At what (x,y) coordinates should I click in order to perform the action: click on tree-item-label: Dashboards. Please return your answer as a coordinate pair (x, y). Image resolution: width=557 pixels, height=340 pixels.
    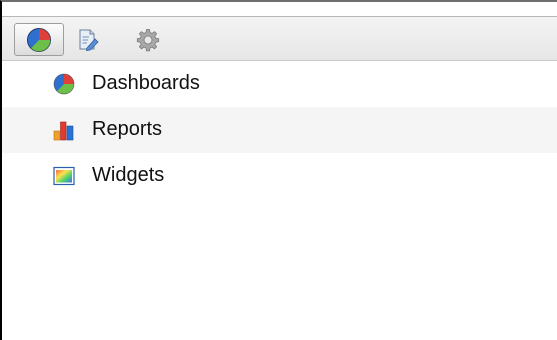
    Looking at the image, I should click on (146, 83).